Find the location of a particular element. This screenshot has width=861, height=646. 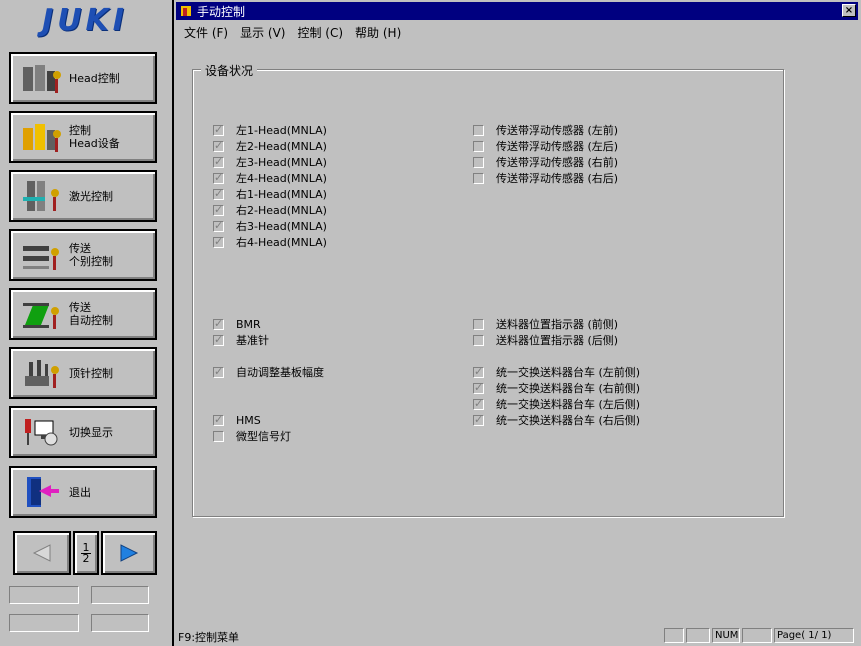

right-checkbox-row: 统一交换送料器台车 (左后侧) is located at coordinates (556, 404).